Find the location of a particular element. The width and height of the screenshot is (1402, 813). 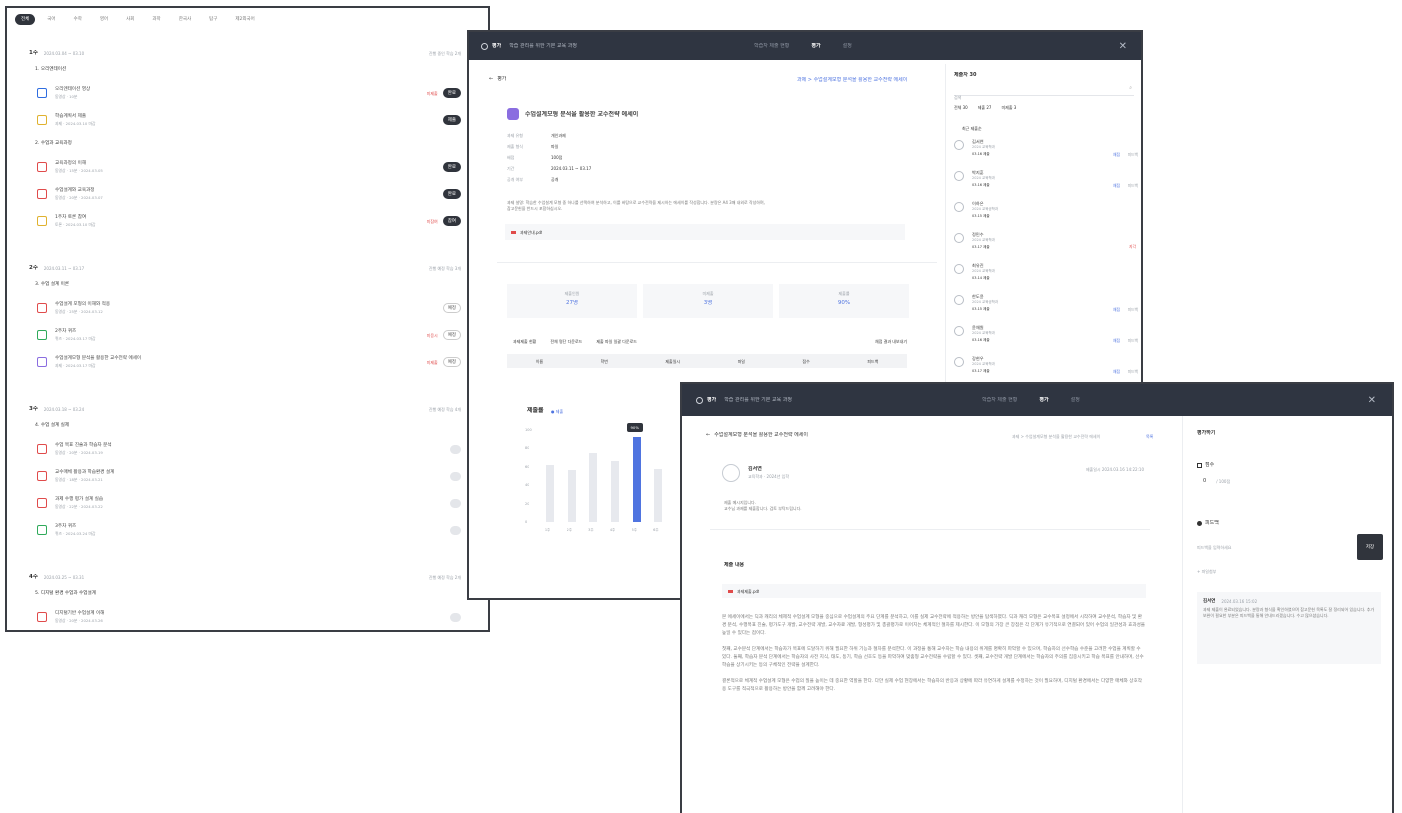

list-item: 디지털기반 수업설계 이해 동영상 · 20분 · 2024.03.26 · is located at coordinates (249, 617).